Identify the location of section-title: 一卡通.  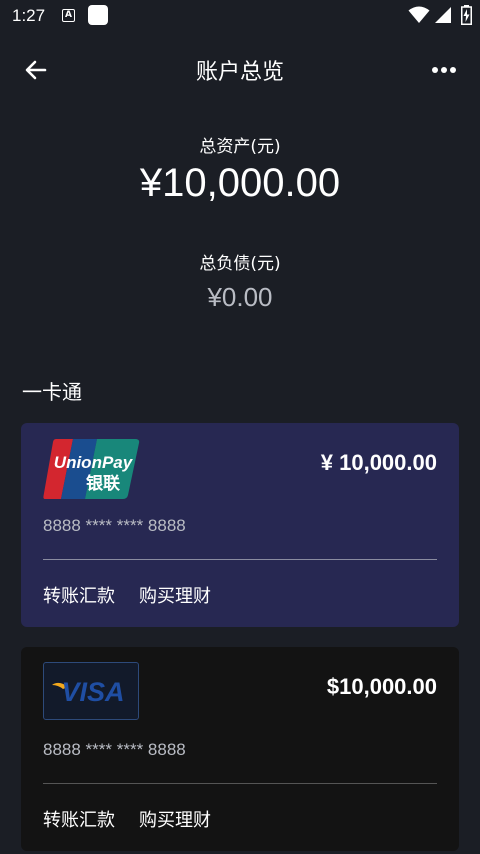
(52, 392).